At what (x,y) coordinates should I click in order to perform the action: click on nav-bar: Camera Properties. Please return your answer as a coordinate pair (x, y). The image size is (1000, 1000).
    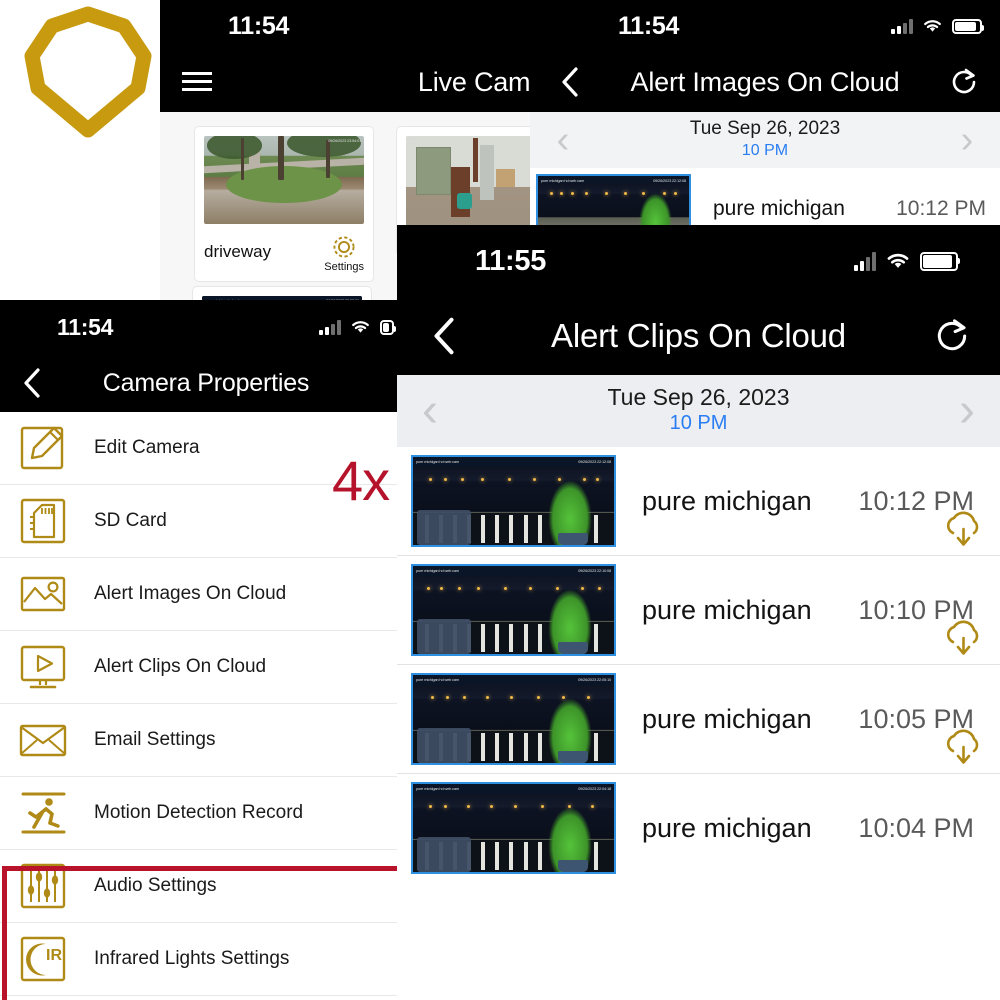
    Looking at the image, I should click on (206, 383).